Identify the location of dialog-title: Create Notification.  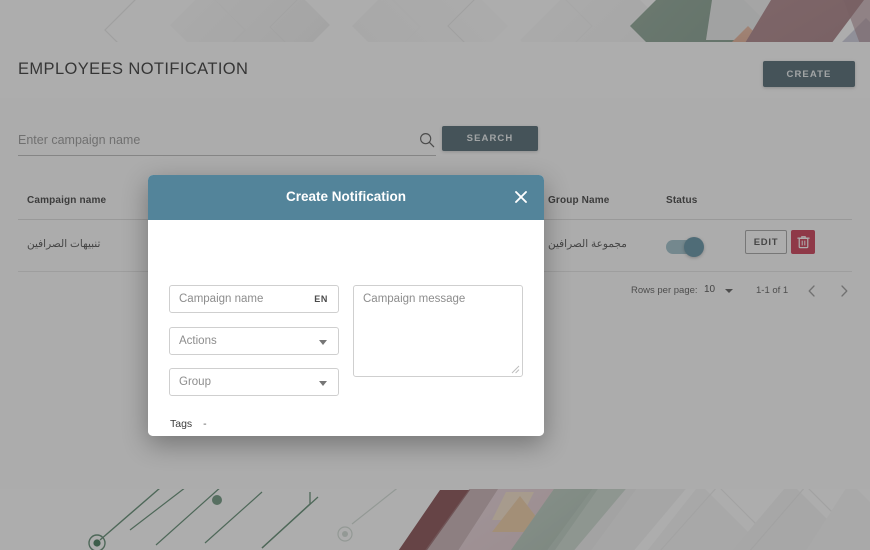
(346, 196).